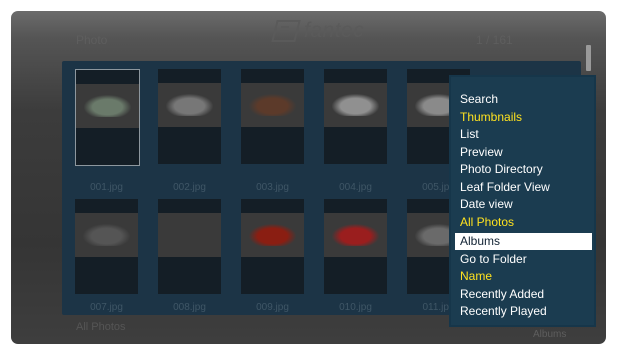 This screenshot has height=354, width=617. I want to click on menu-item-name: Name, so click(523, 276).